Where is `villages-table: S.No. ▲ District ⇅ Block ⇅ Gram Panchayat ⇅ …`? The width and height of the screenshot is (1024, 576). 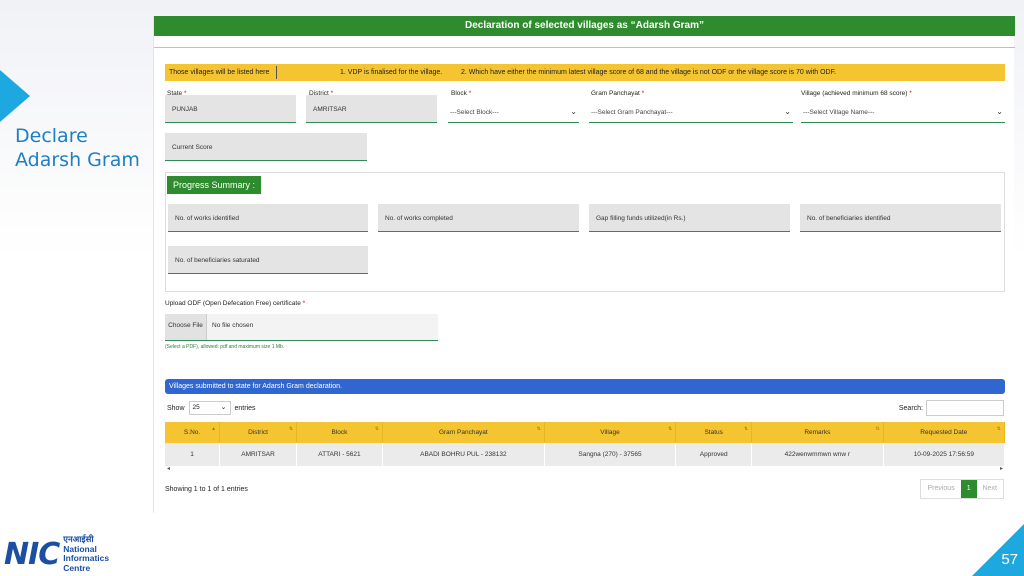
villages-table: S.No. ▲ District ⇅ Block ⇅ Gram Panchayat ⇅ … is located at coordinates (585, 444).